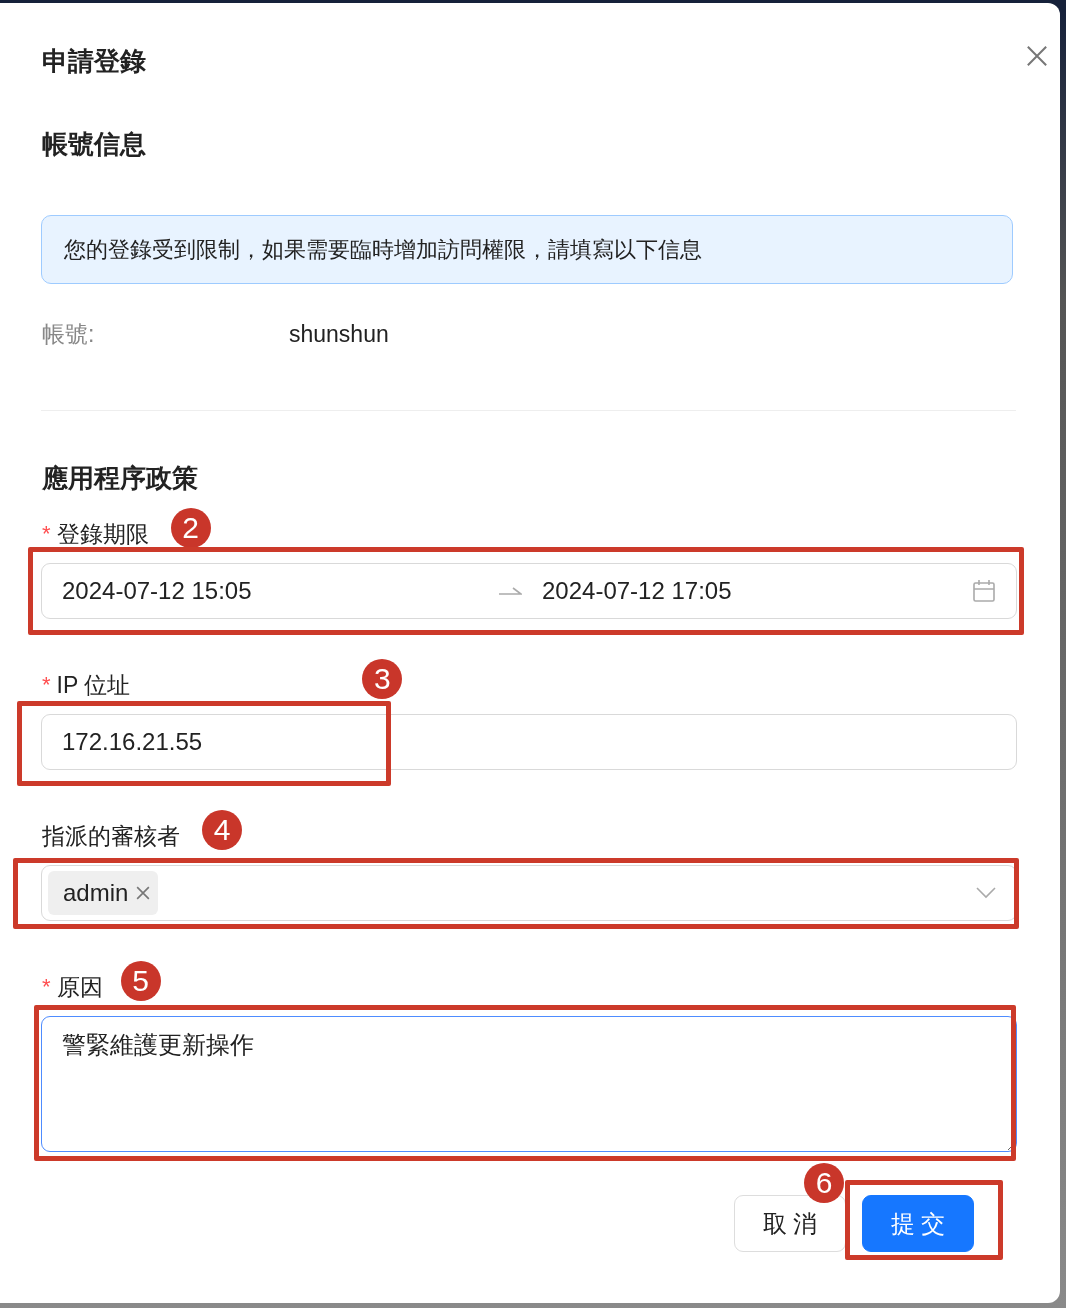 The height and width of the screenshot is (1308, 1066). I want to click on cancel-button: 取 消, so click(790, 1223).